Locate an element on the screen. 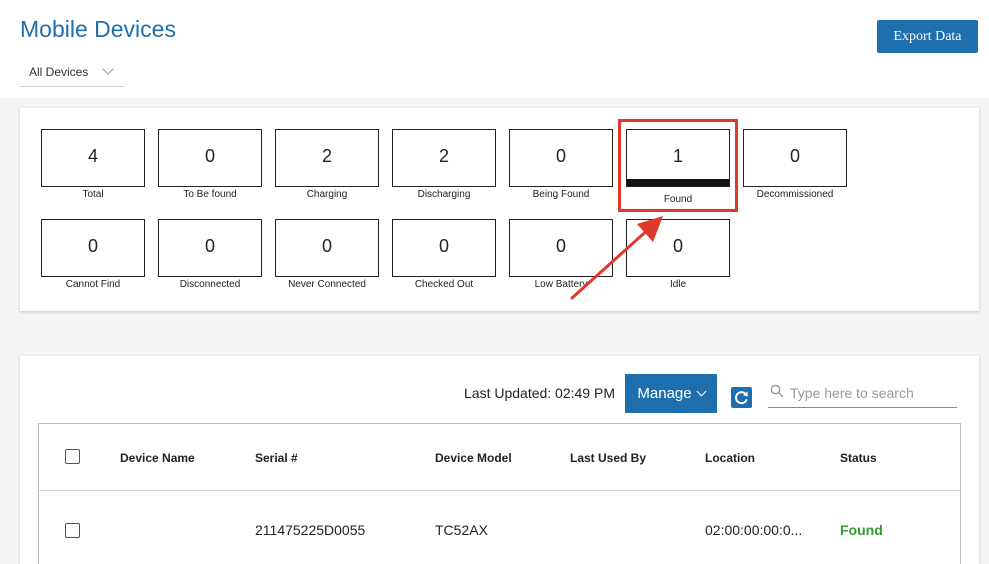 The height and width of the screenshot is (564, 989). refresh-button is located at coordinates (741, 397).